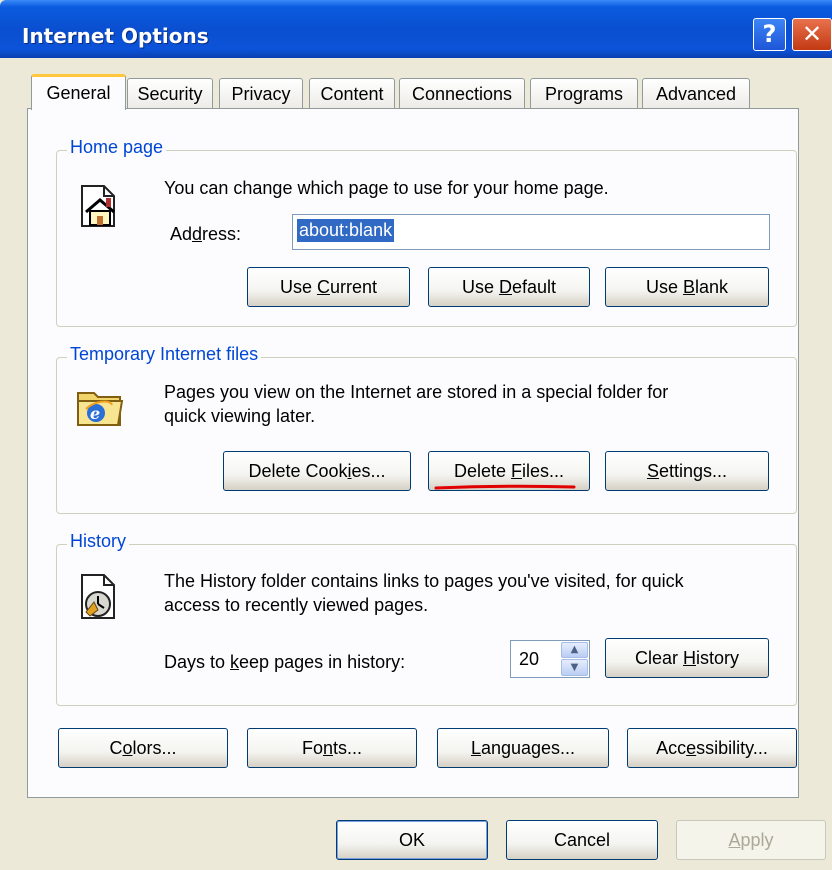 This screenshot has height=870, width=832. What do you see at coordinates (687, 658) in the screenshot?
I see `clear-history-button: Clear History` at bounding box center [687, 658].